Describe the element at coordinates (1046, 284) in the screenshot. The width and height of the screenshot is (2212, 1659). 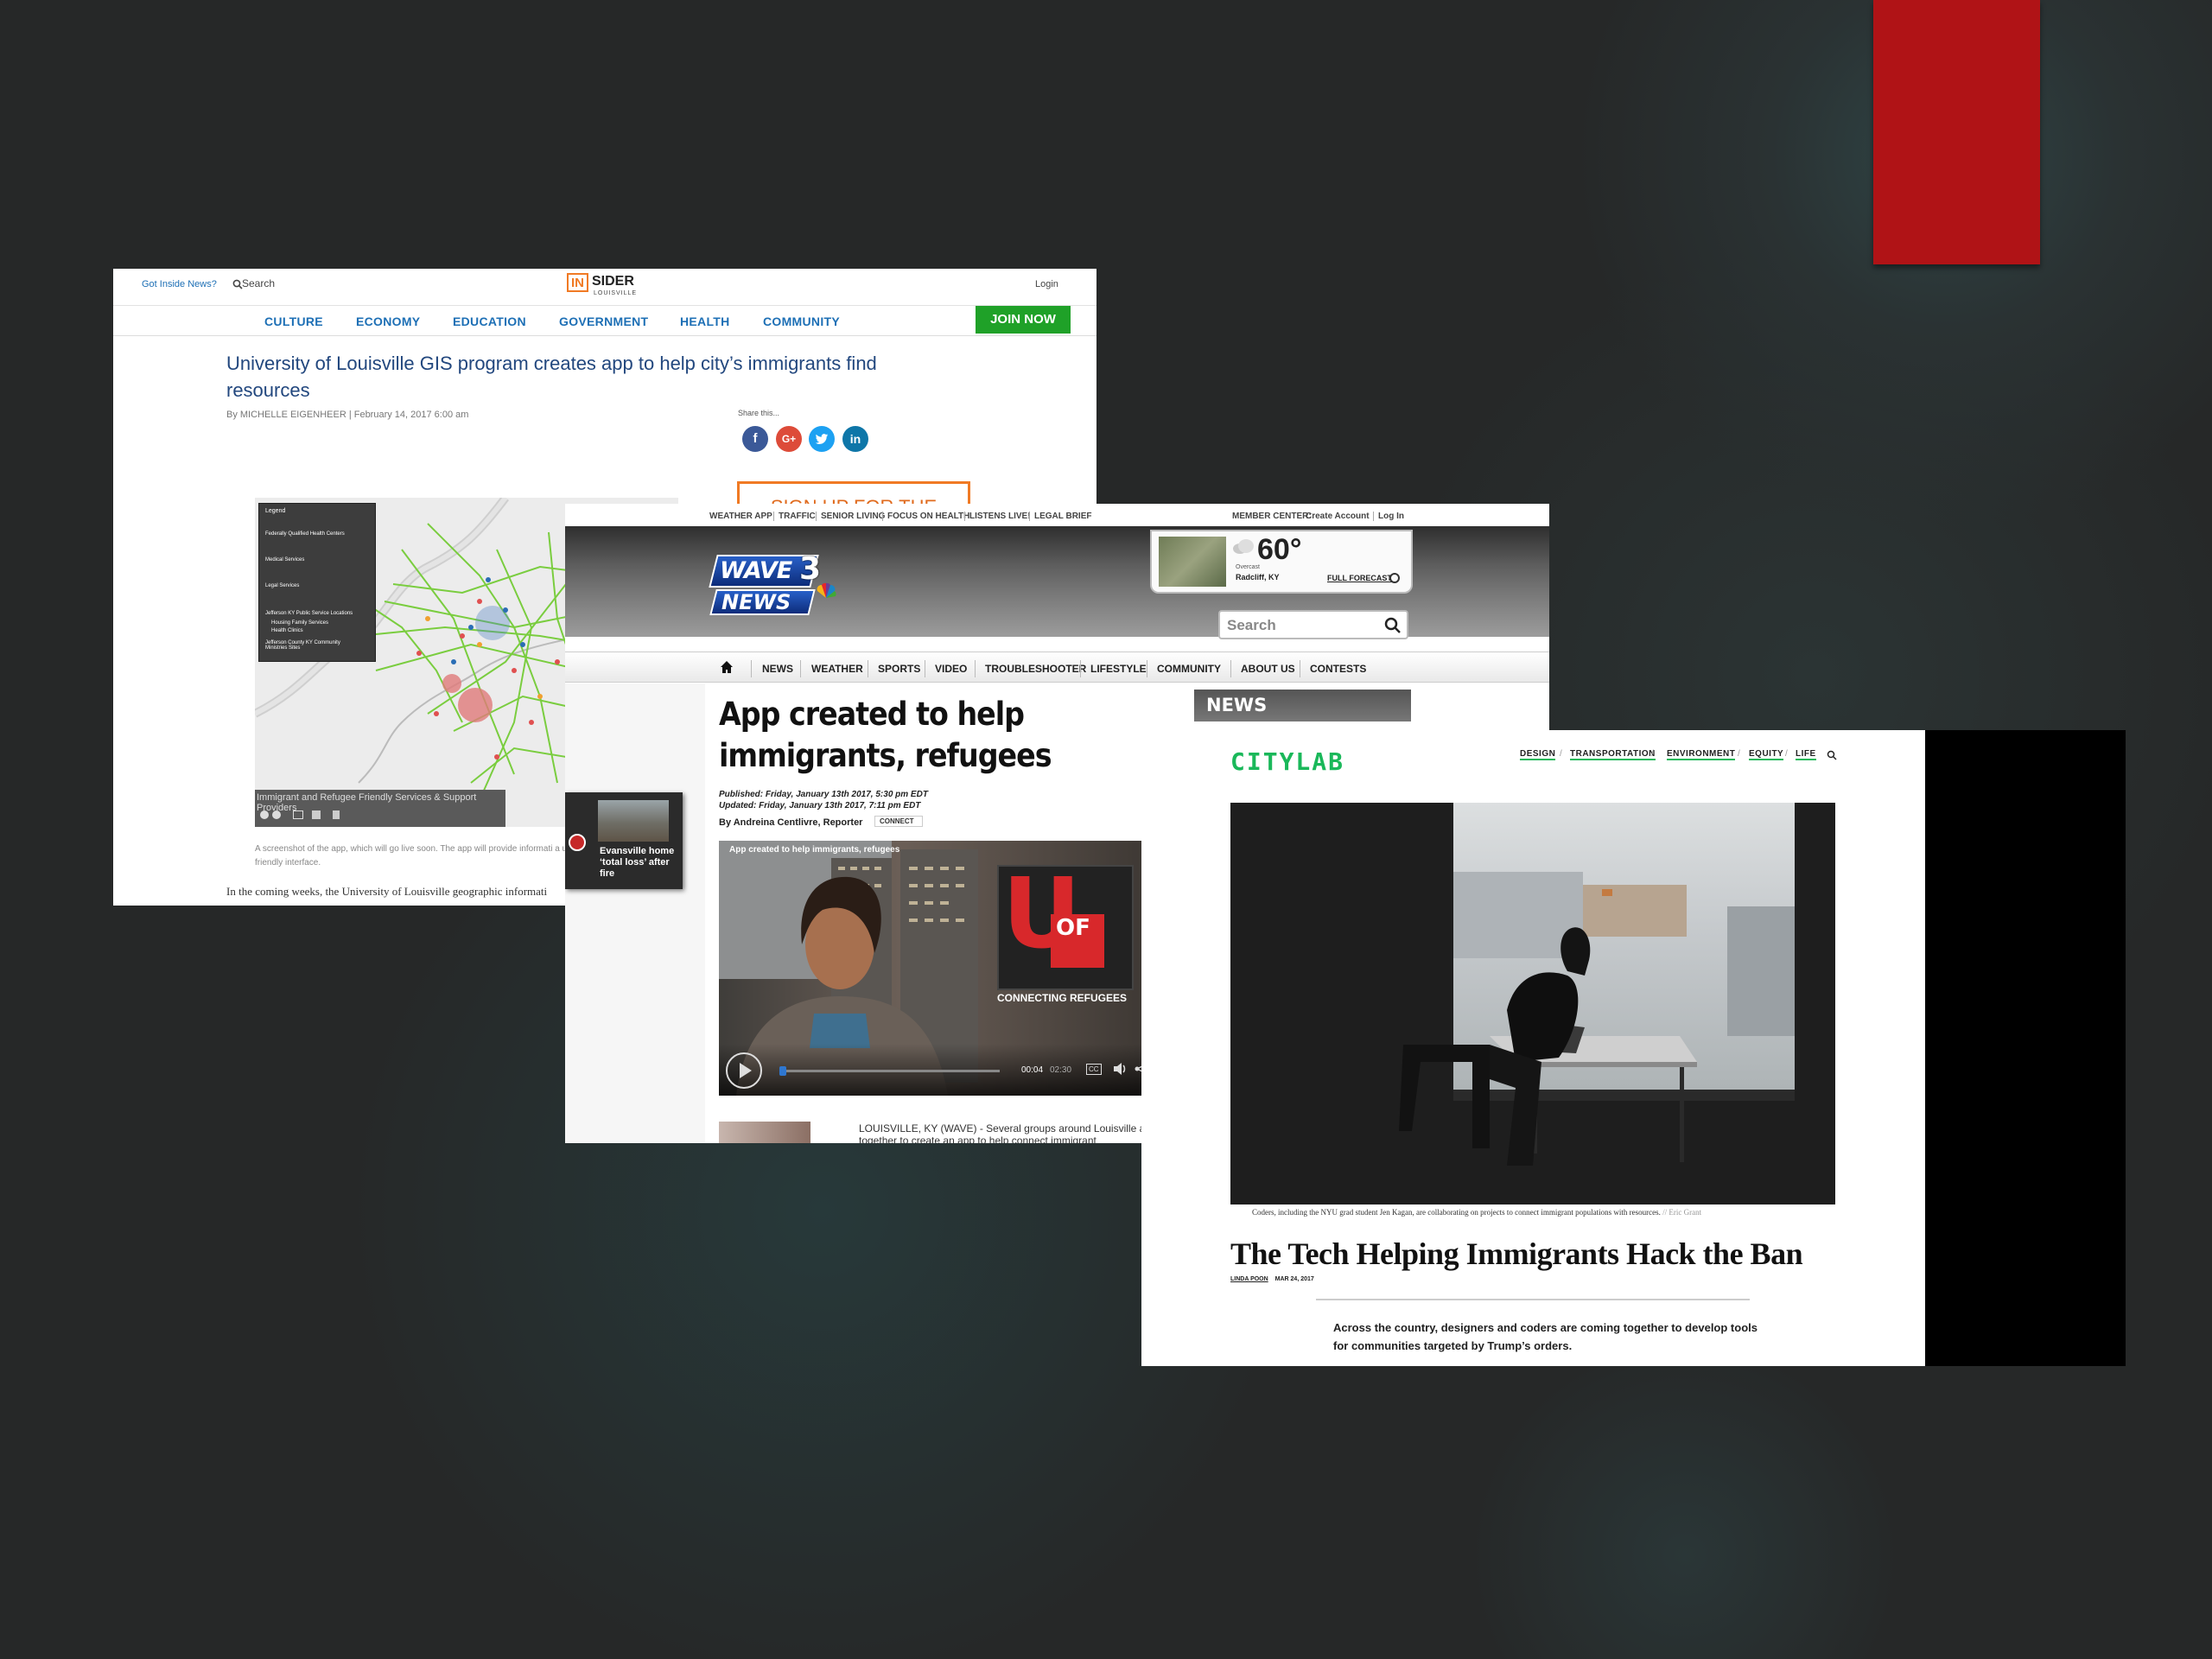
I see `login-link: Login` at that location.